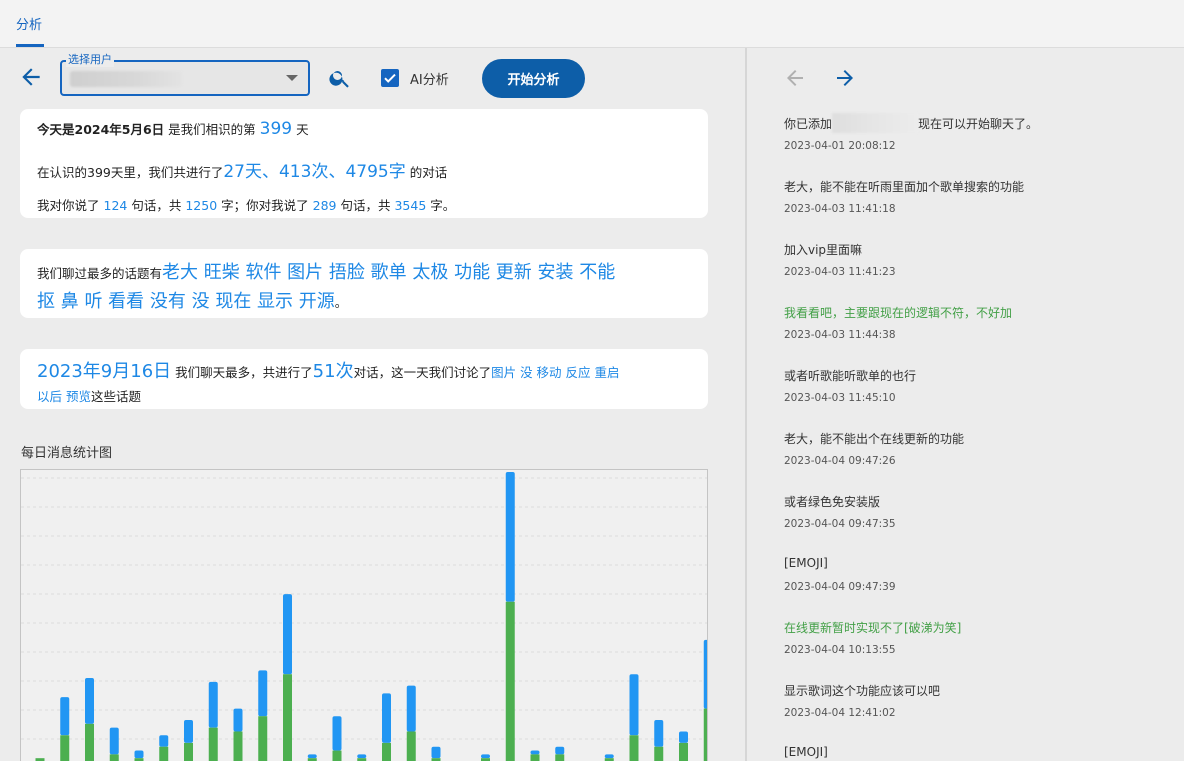  Describe the element at coordinates (974, 322) in the screenshot. I see `message-item: 我看看吧，主要跟现在的逻辑不符，不好加 2023-04-03 11:44:38` at that location.